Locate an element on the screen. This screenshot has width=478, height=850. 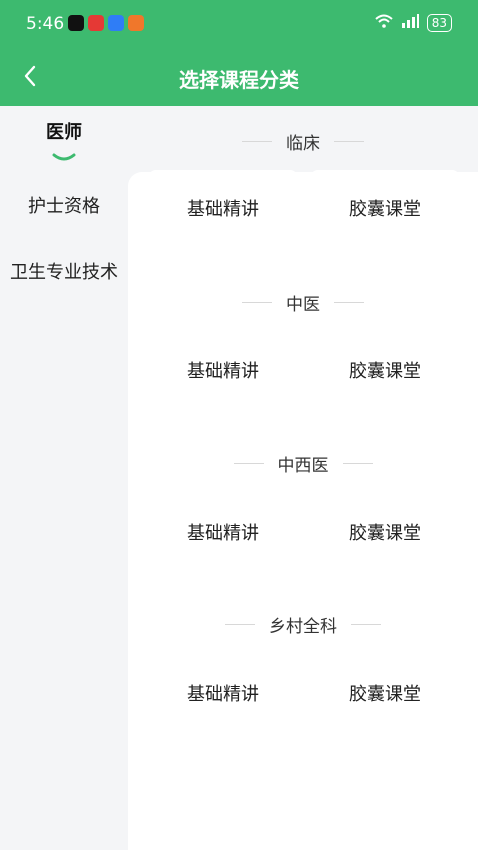
active-indicator-icon is located at coordinates (64, 153).